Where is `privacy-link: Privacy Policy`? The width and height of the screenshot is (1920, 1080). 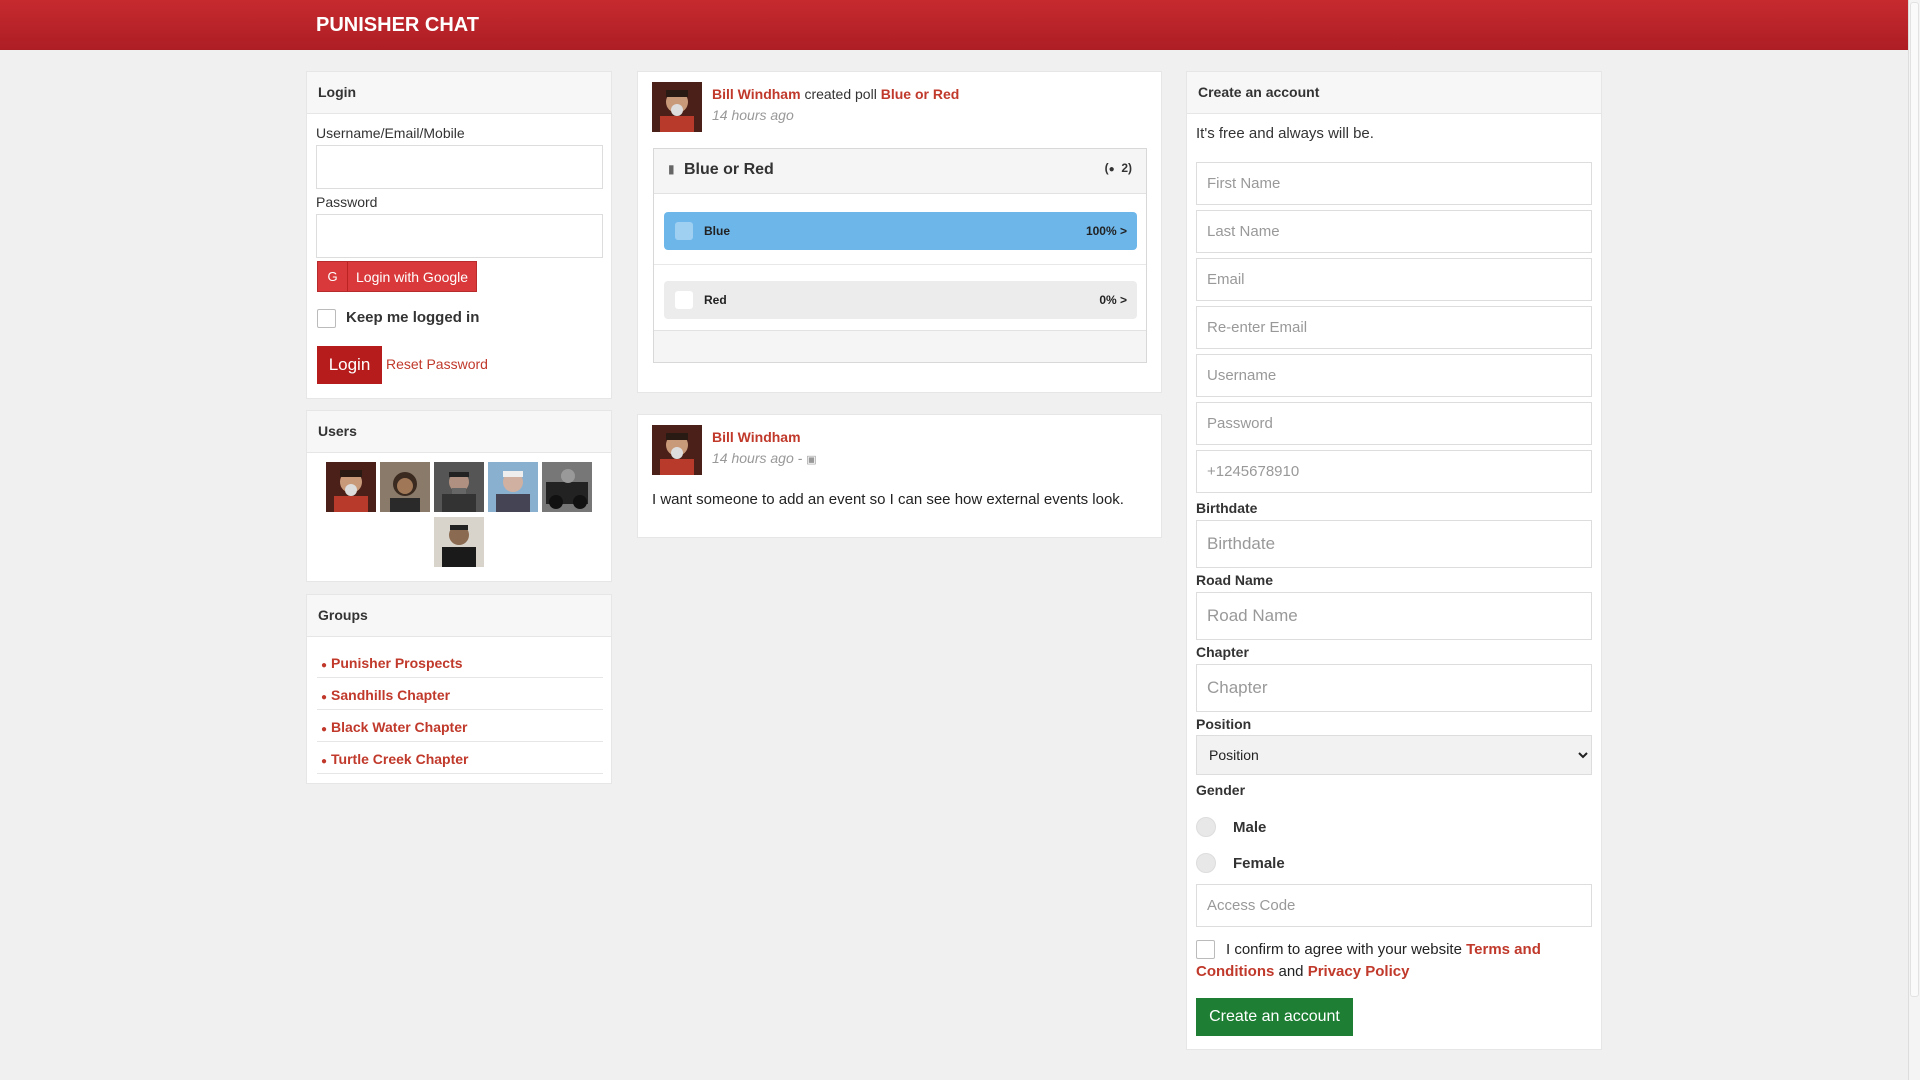
privacy-link: Privacy Policy is located at coordinates (1359, 971).